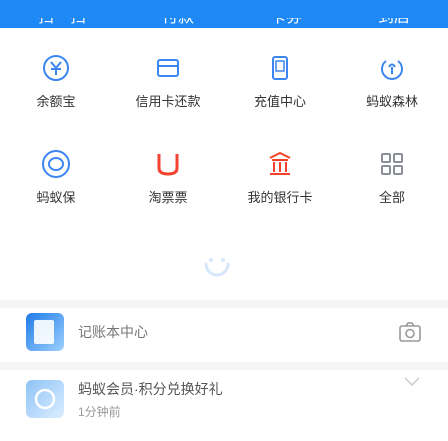 This screenshot has width=448, height=441. Describe the element at coordinates (178, 23) in the screenshot. I see `pay-label: 付款` at that location.